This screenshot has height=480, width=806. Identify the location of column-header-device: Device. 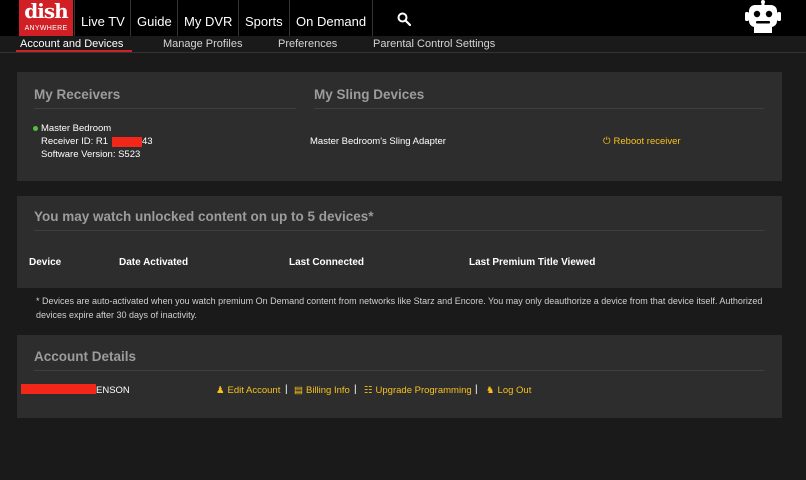
(45, 262).